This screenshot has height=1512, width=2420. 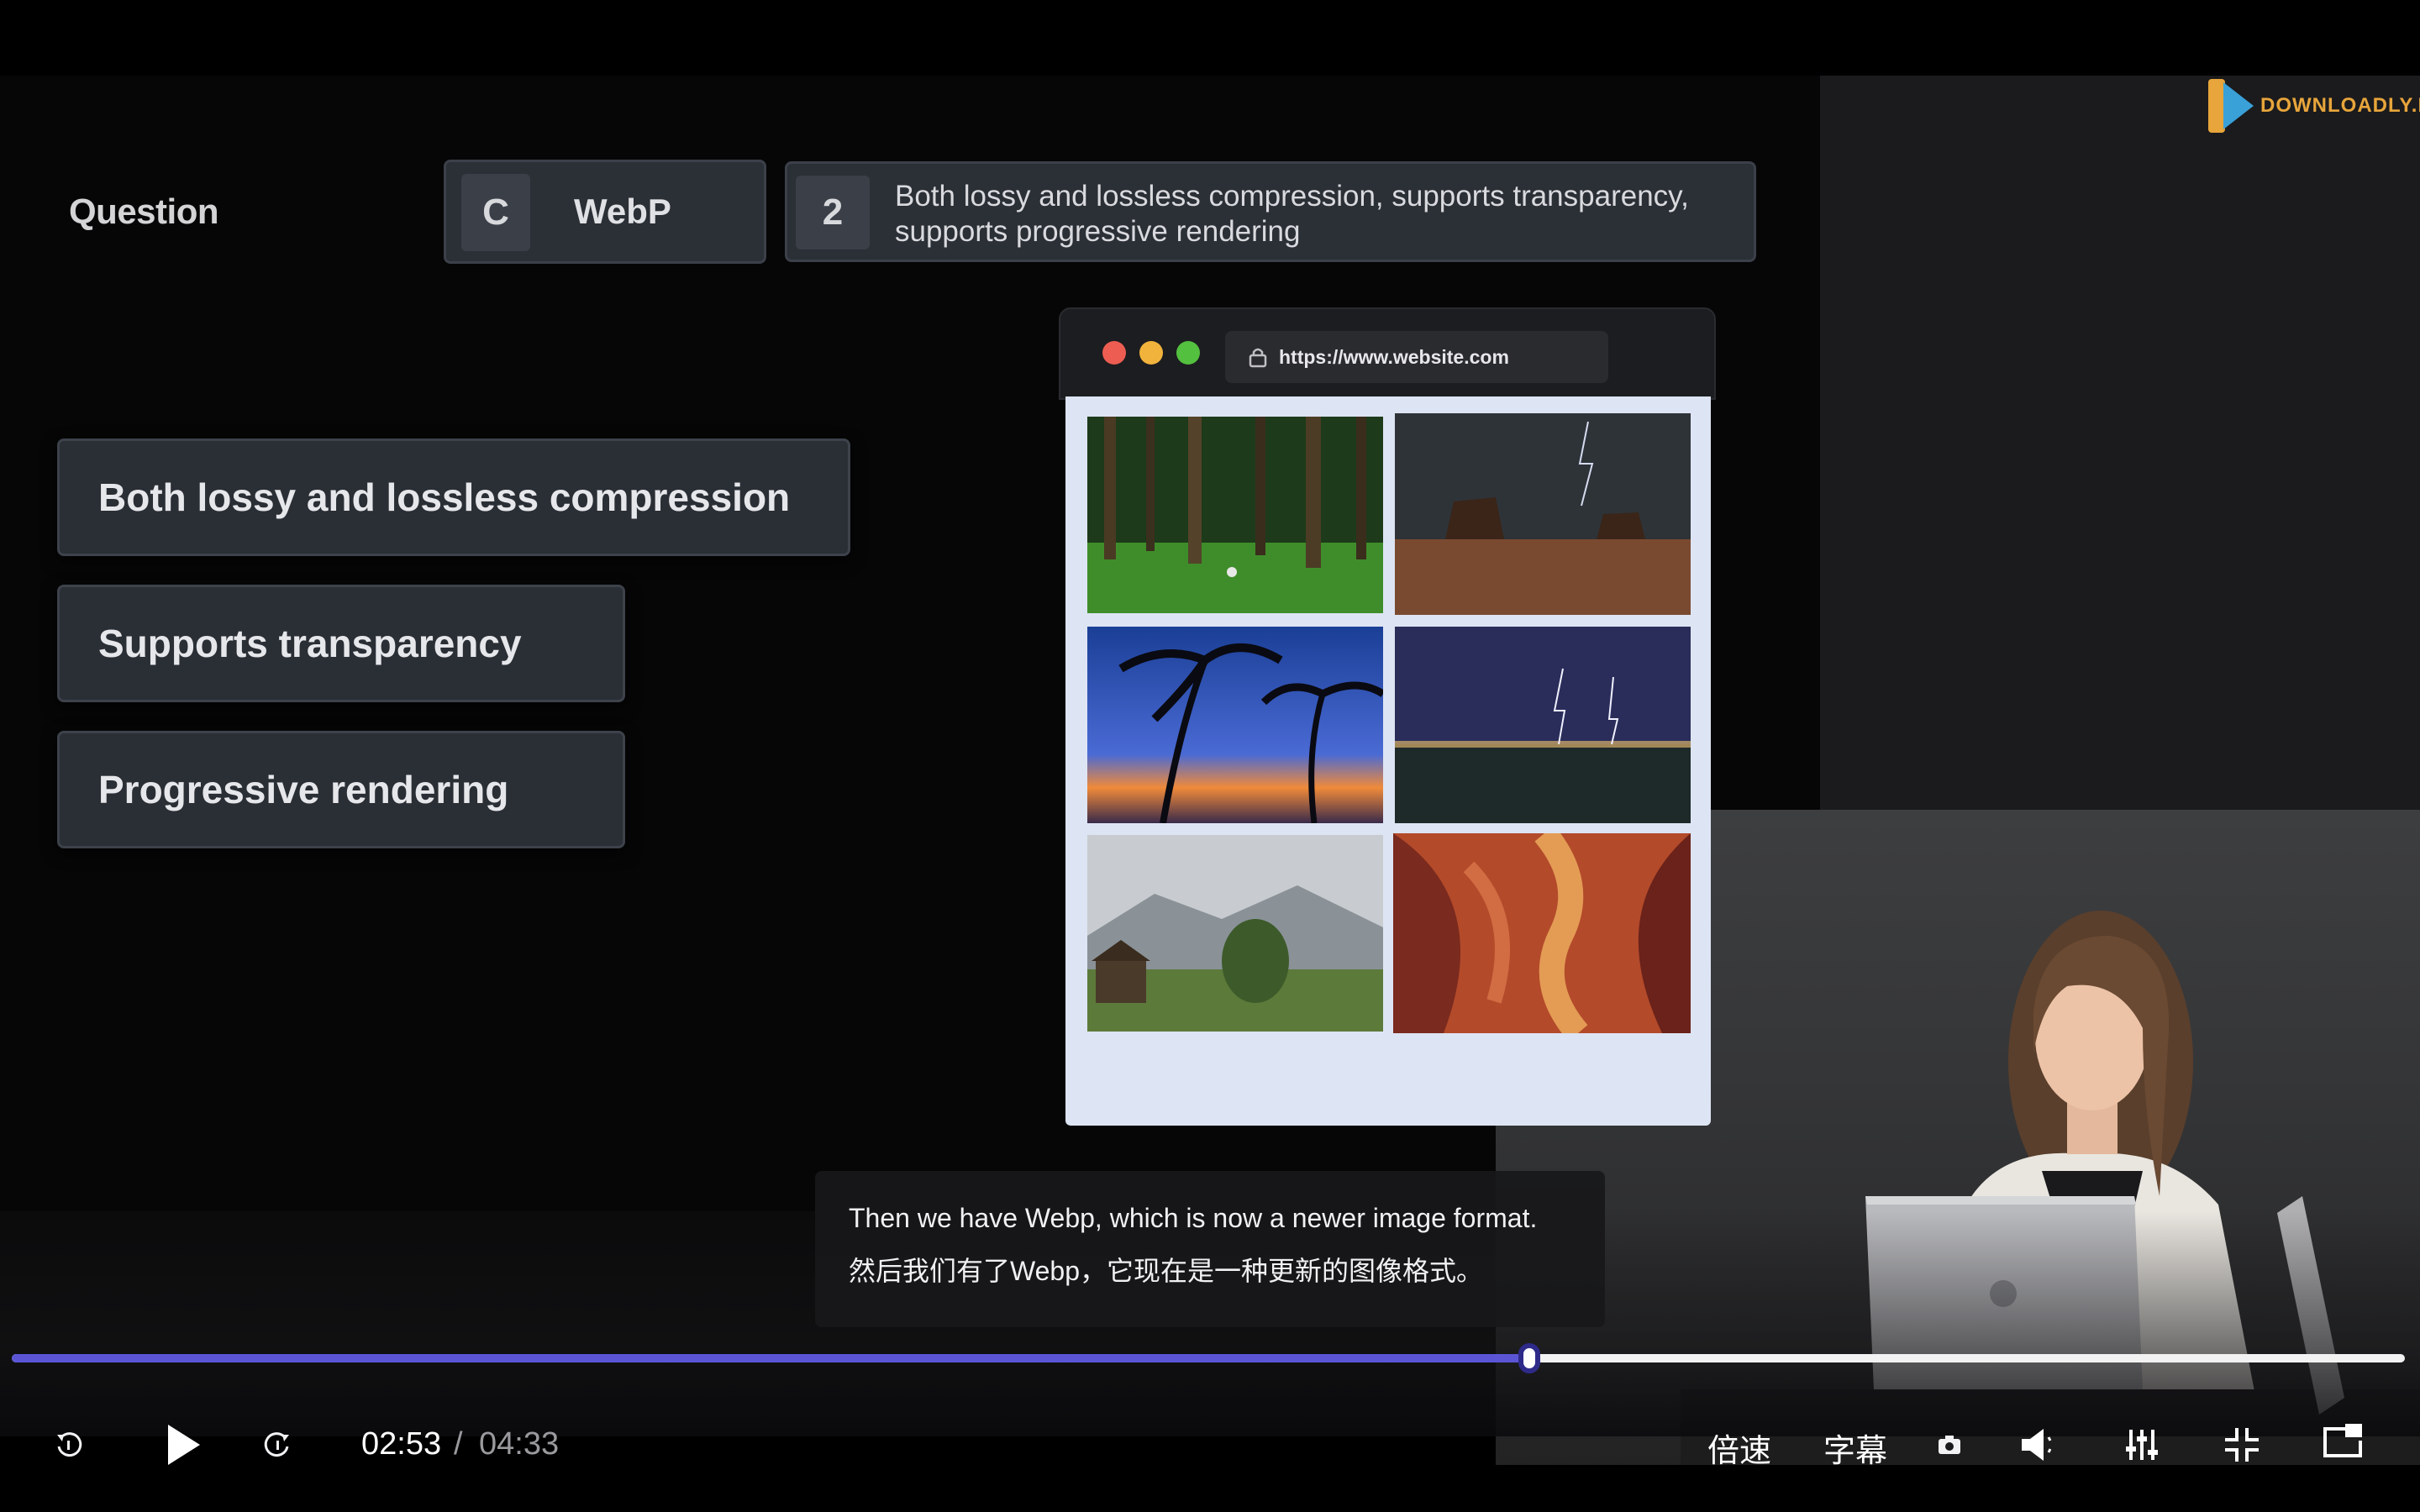 What do you see at coordinates (2343, 1441) in the screenshot?
I see `picture-in-picture-icon` at bounding box center [2343, 1441].